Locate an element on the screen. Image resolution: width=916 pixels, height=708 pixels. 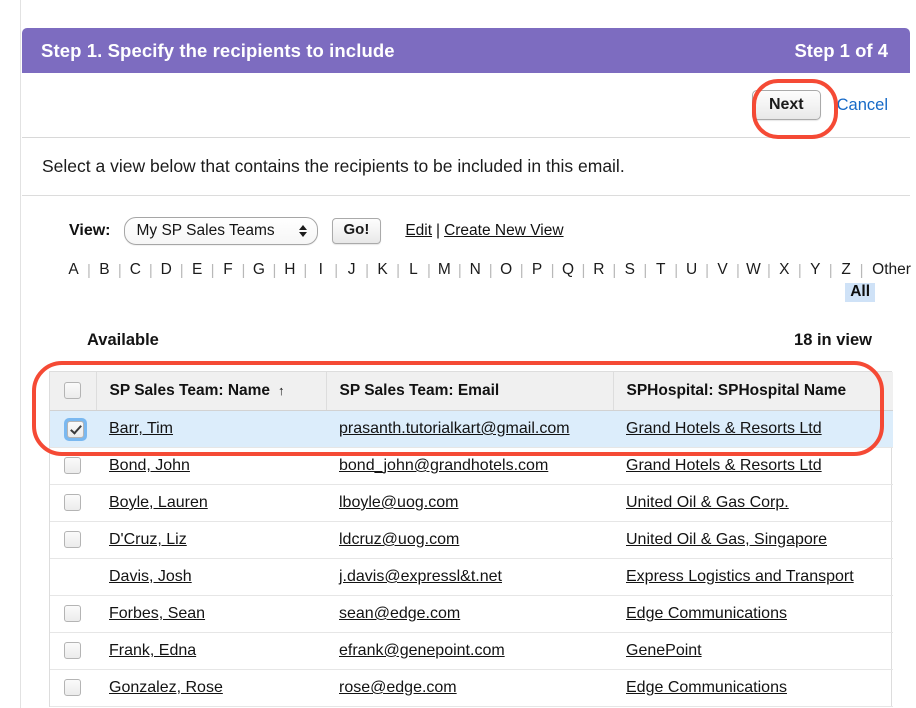
alpha-filter-l: L is located at coordinates (413, 270).